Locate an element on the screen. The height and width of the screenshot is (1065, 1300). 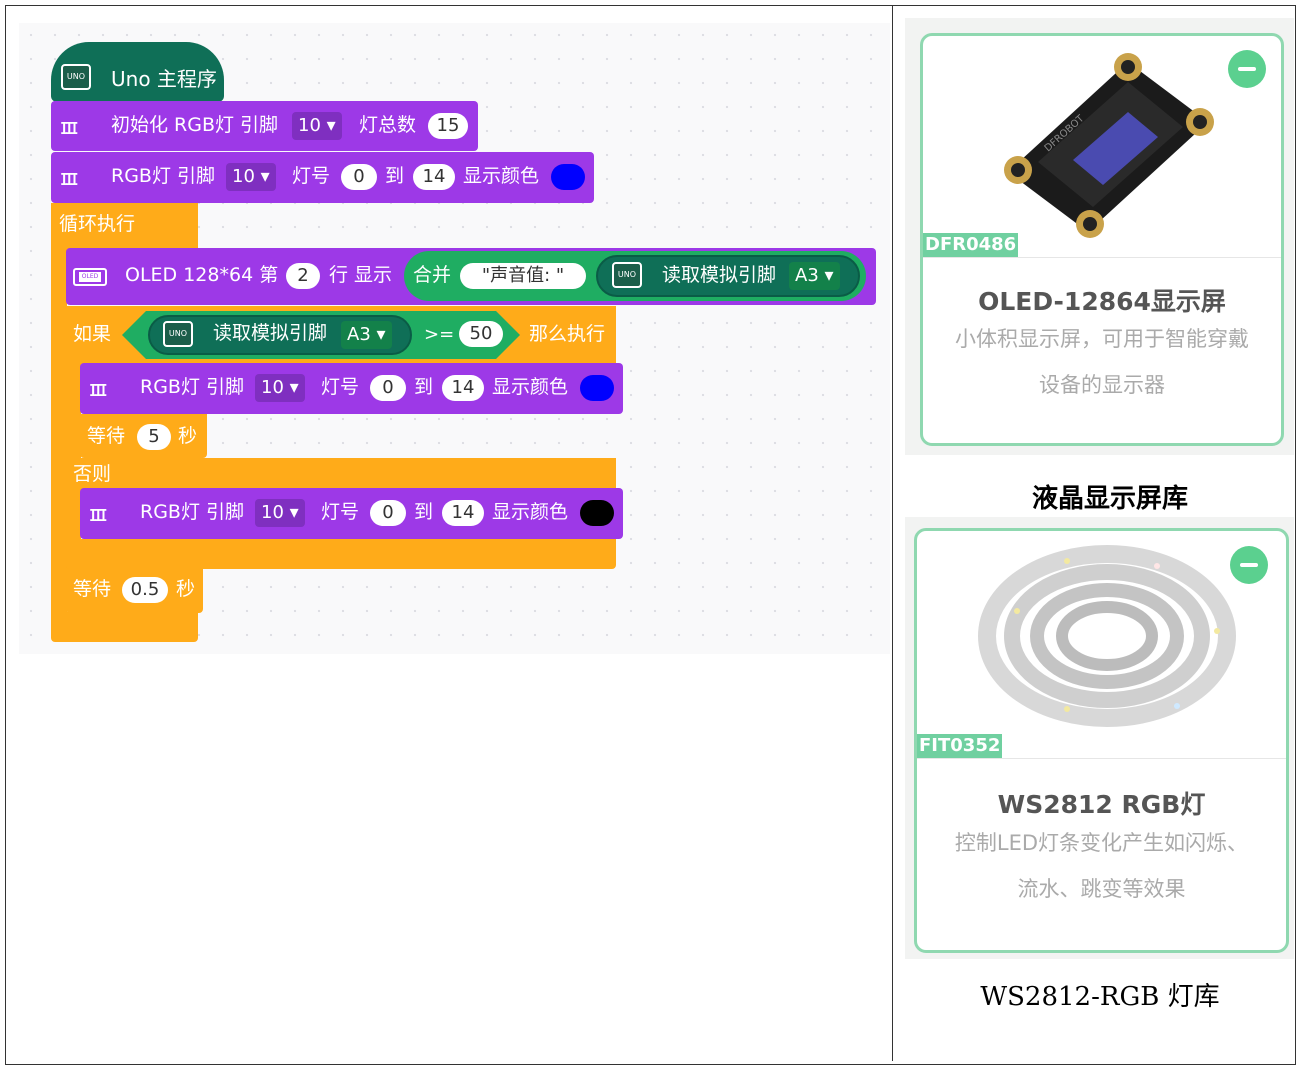
loop-block-footer is located at coordinates (124, 627).